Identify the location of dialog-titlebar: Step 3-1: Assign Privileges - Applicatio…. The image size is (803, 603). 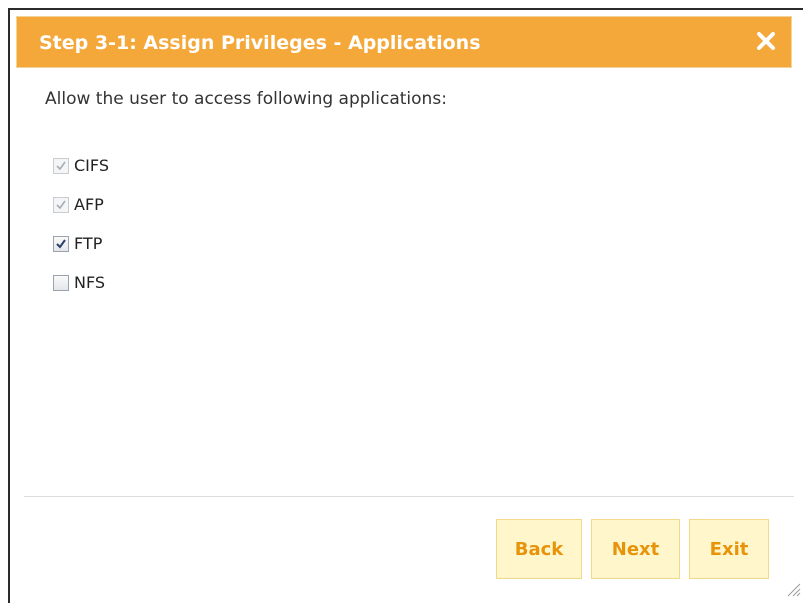
(404, 42).